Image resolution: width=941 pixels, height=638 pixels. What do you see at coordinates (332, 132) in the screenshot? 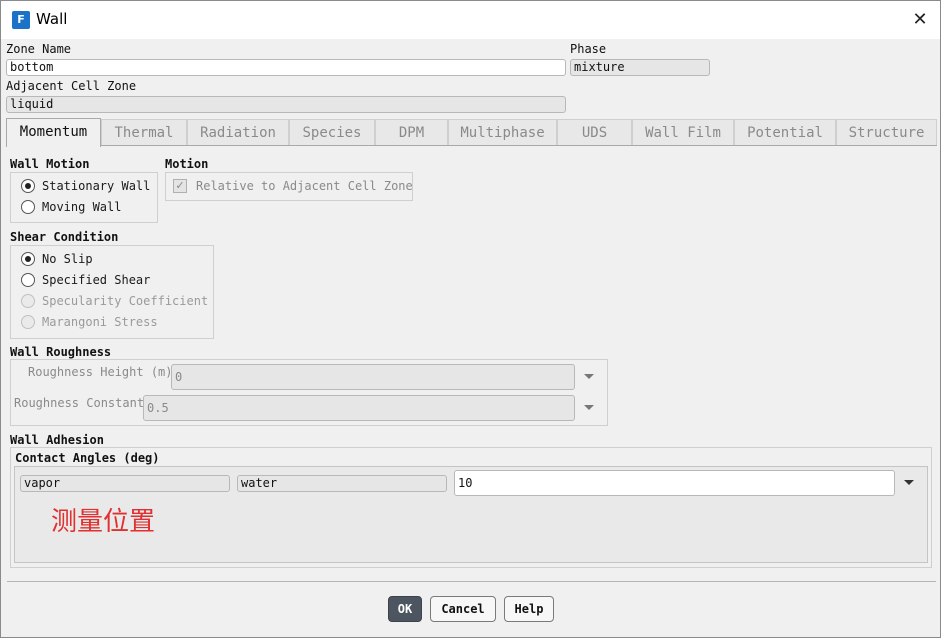
I see `tab-species: Species` at bounding box center [332, 132].